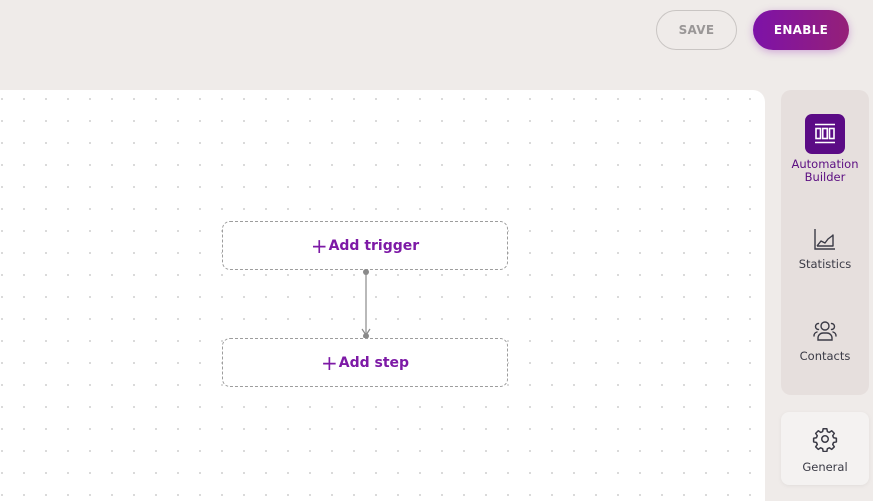 This screenshot has width=873, height=501. What do you see at coordinates (366, 304) in the screenshot?
I see `connector-arrow` at bounding box center [366, 304].